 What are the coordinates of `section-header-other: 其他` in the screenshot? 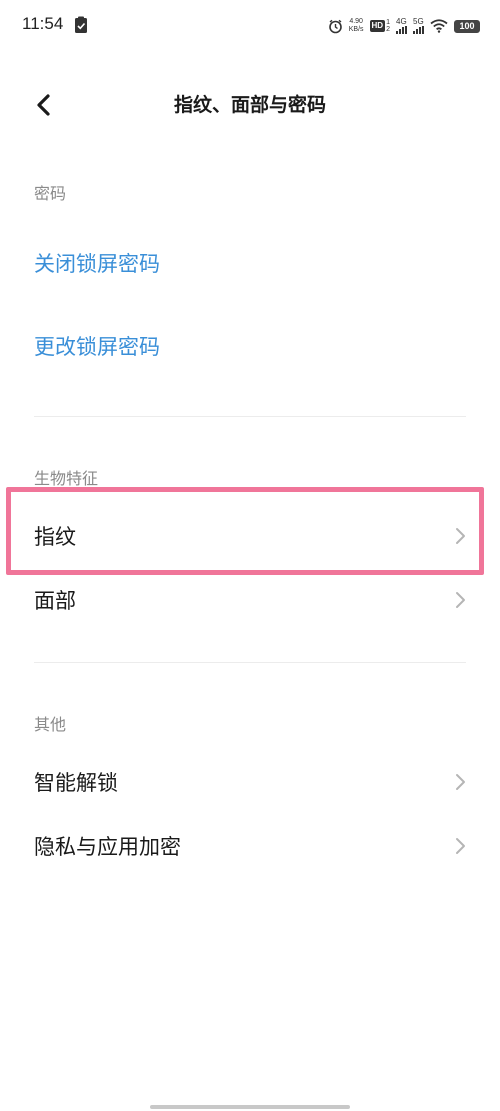 It's located at (50, 724).